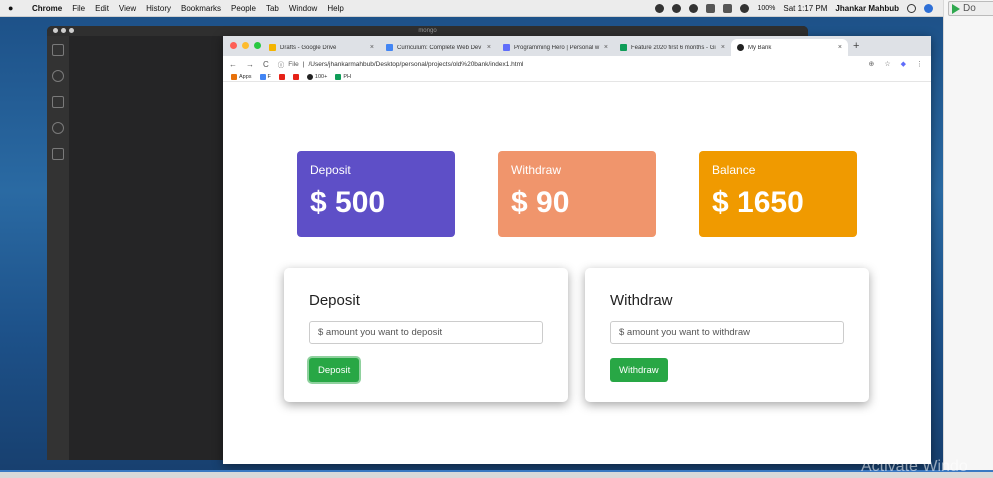  I want to click on drive-icon, so click(338, 76).